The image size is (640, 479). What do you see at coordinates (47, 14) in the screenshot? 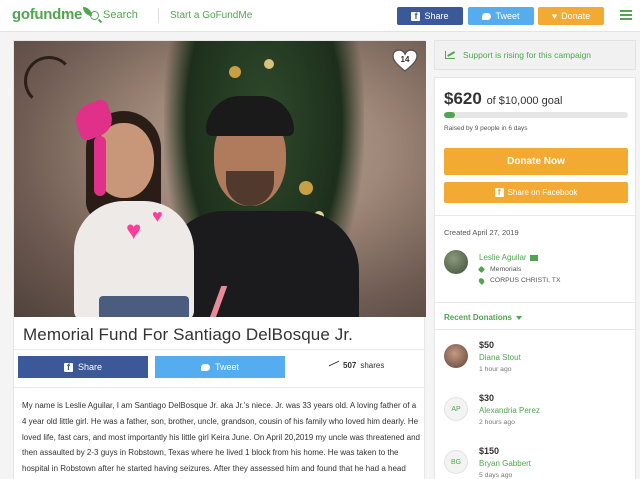
I see `logo-text: gofundme` at bounding box center [47, 14].